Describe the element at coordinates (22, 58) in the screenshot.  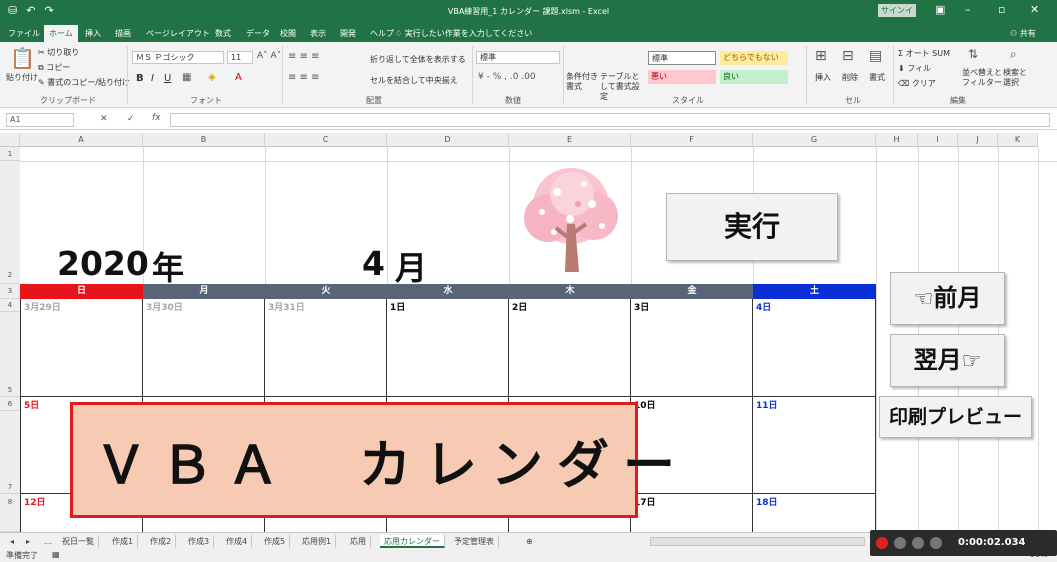
I see `paste-icon: 📋` at that location.